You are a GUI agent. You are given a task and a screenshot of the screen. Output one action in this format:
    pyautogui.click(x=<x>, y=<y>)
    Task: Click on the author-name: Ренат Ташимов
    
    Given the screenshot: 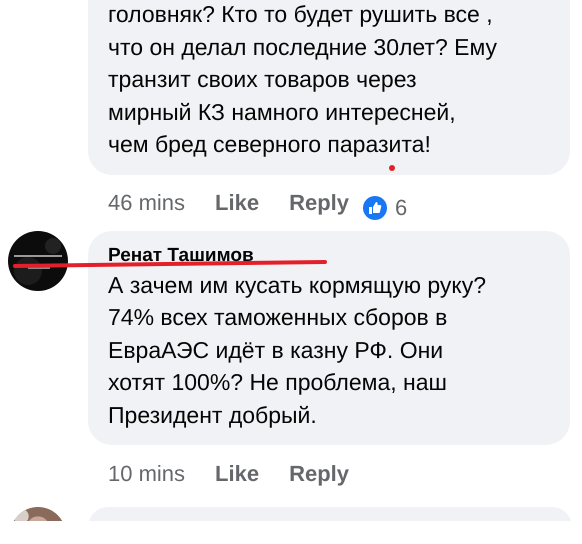 What is the action you would take?
    pyautogui.click(x=329, y=255)
    